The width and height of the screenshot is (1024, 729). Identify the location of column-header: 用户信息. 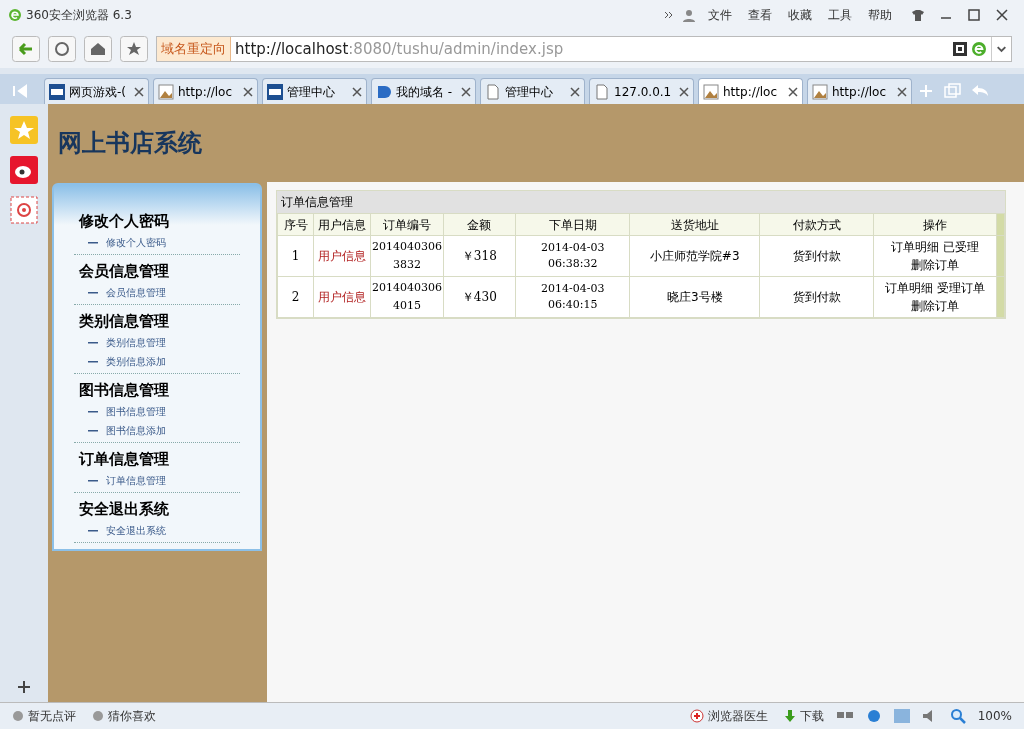
(342, 224).